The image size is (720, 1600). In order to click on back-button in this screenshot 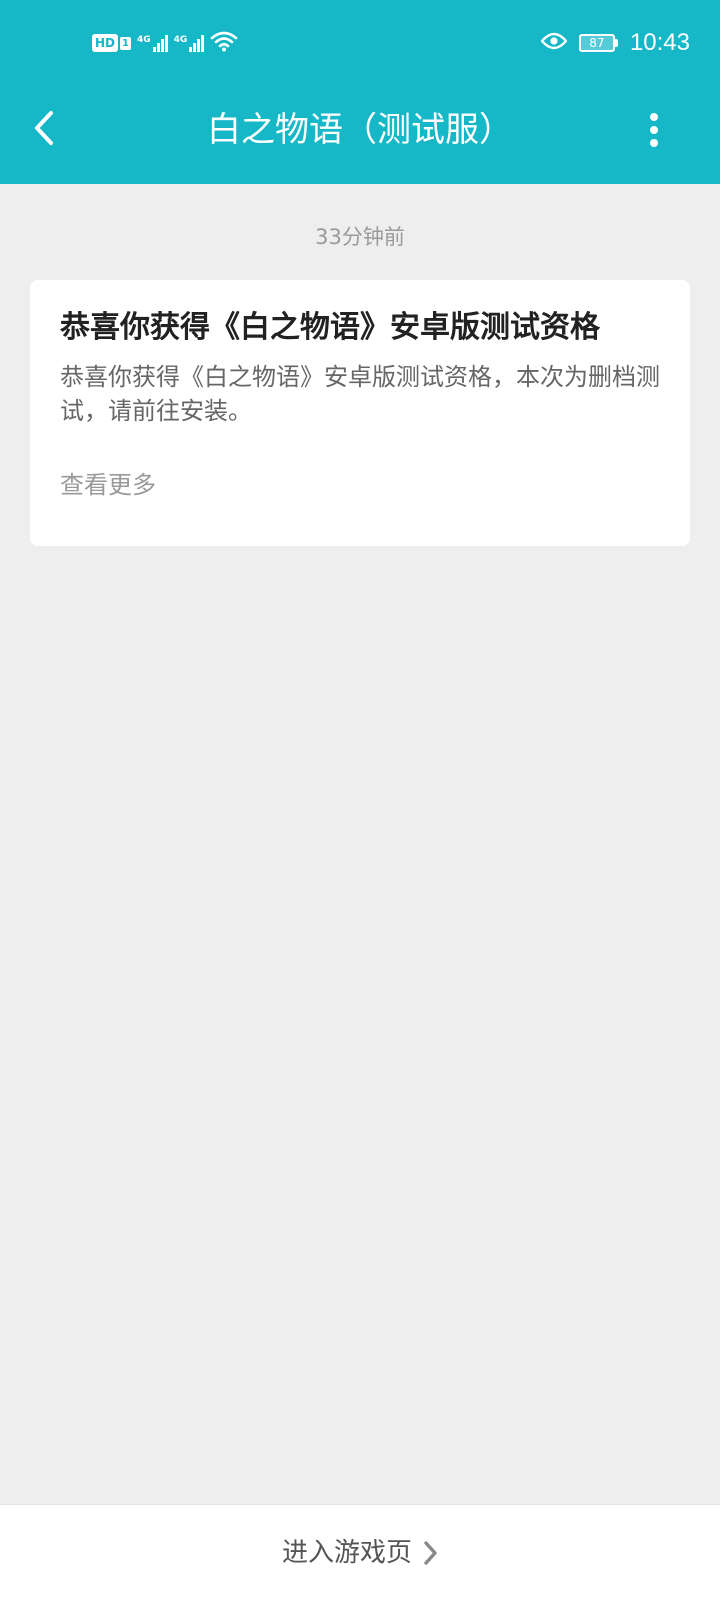, I will do `click(44, 128)`.